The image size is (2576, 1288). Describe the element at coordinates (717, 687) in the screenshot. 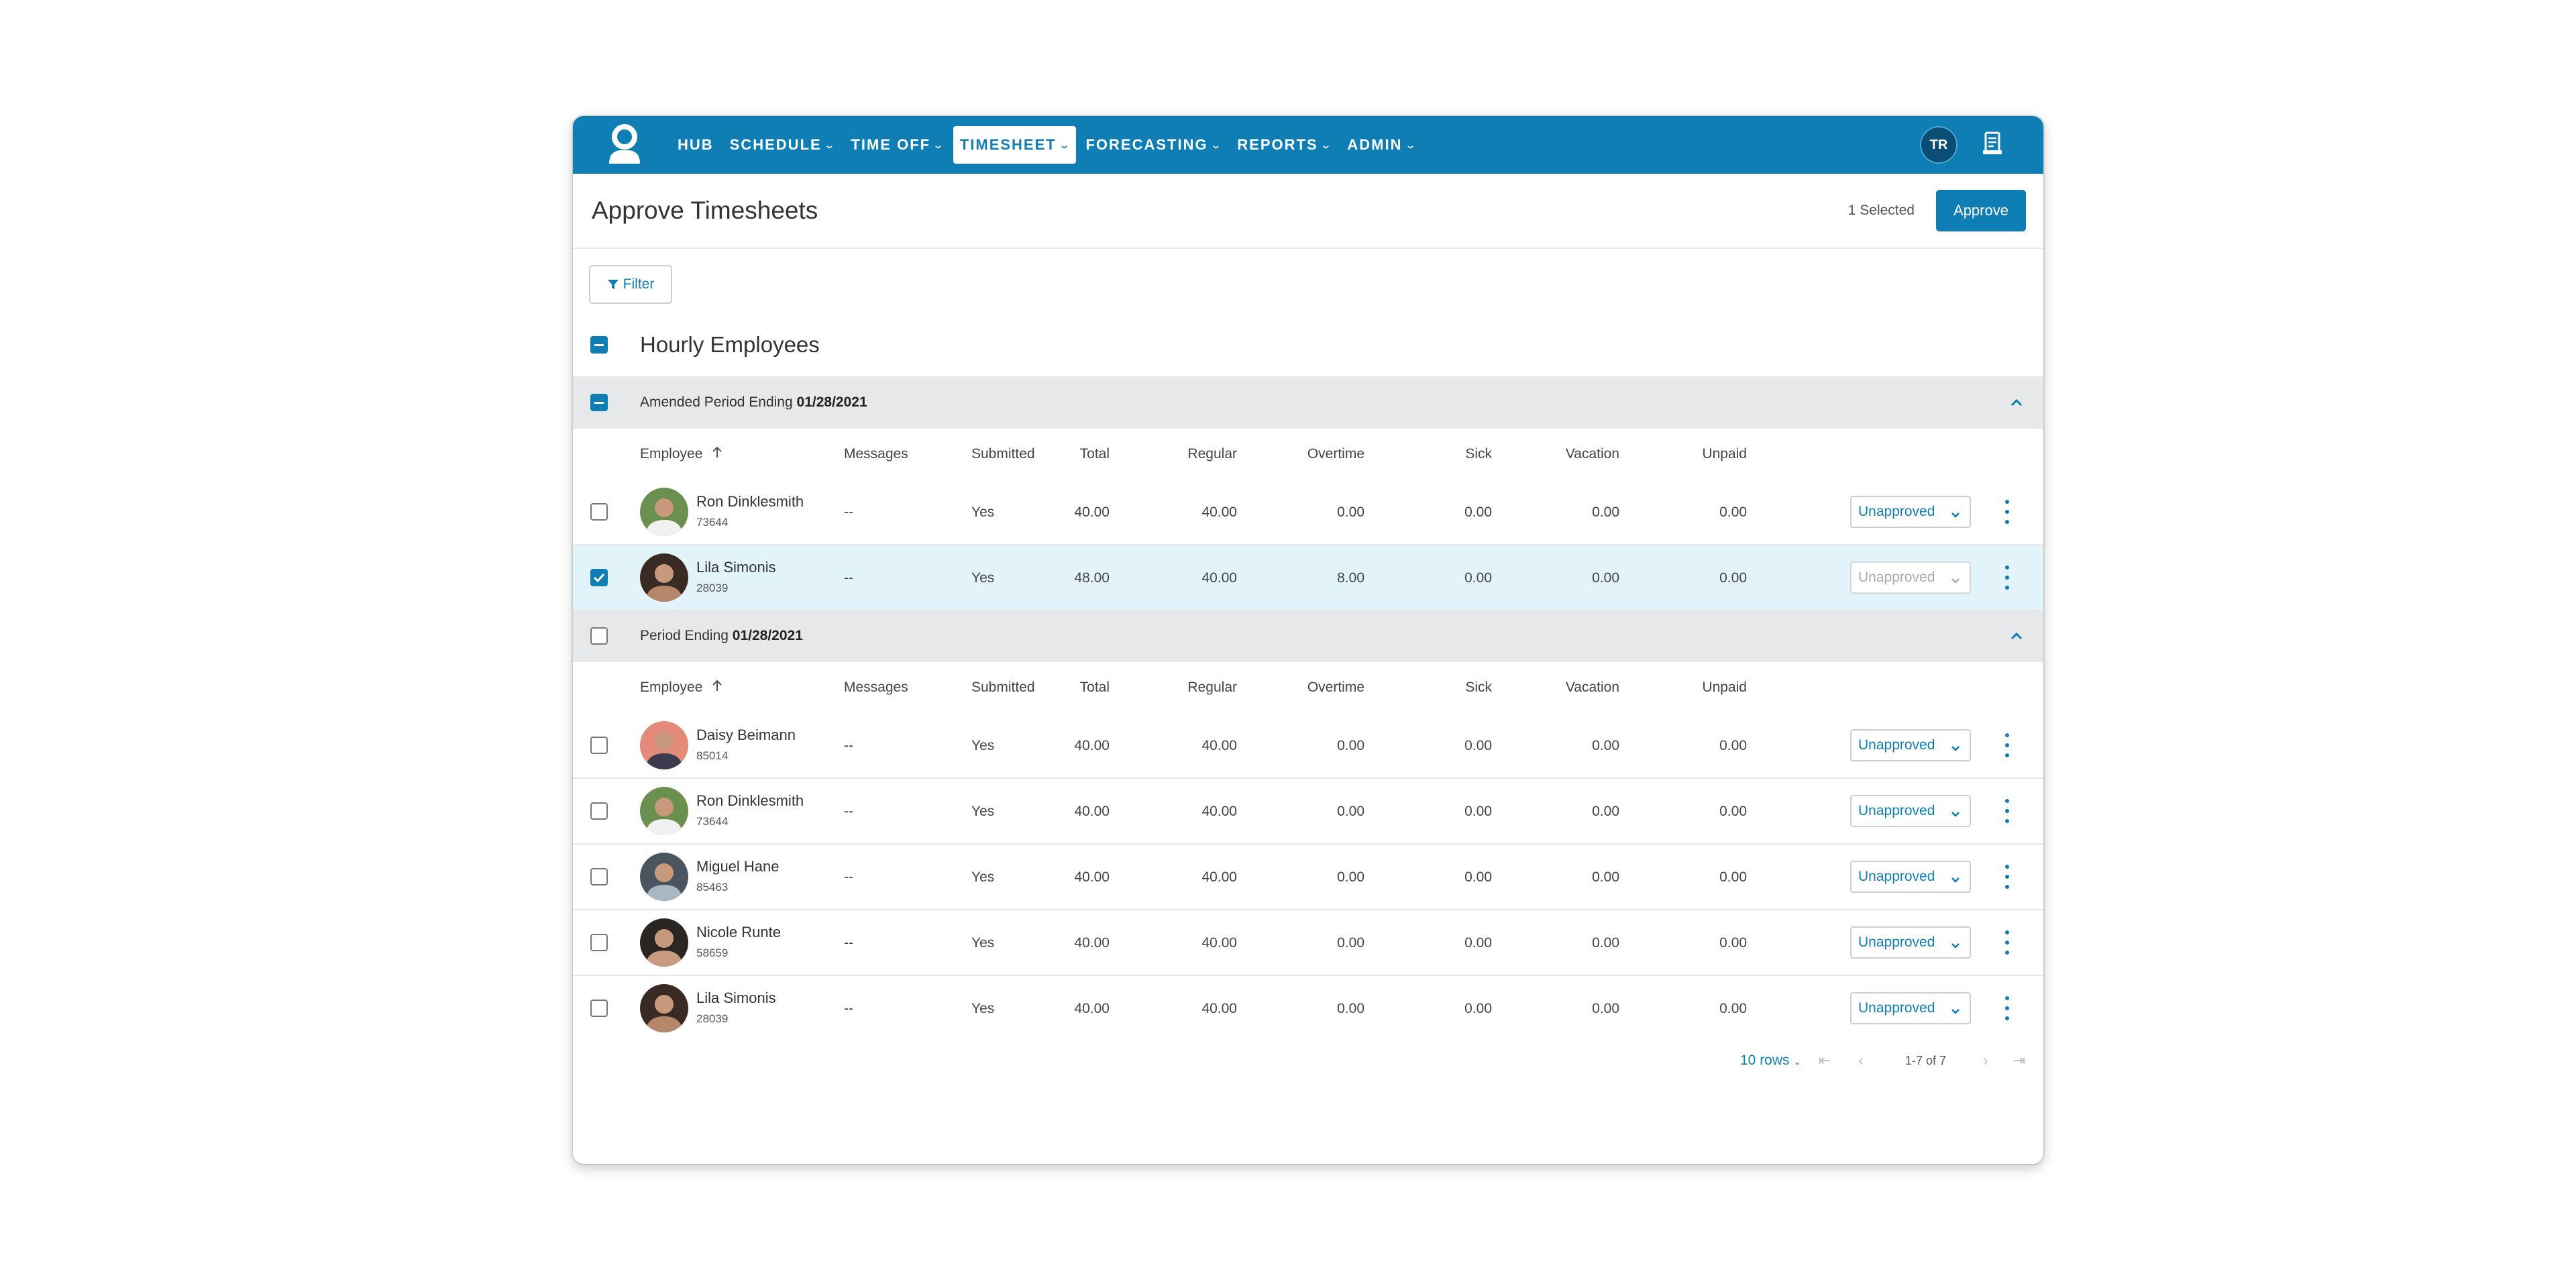

I see `sort-asc-icon` at that location.